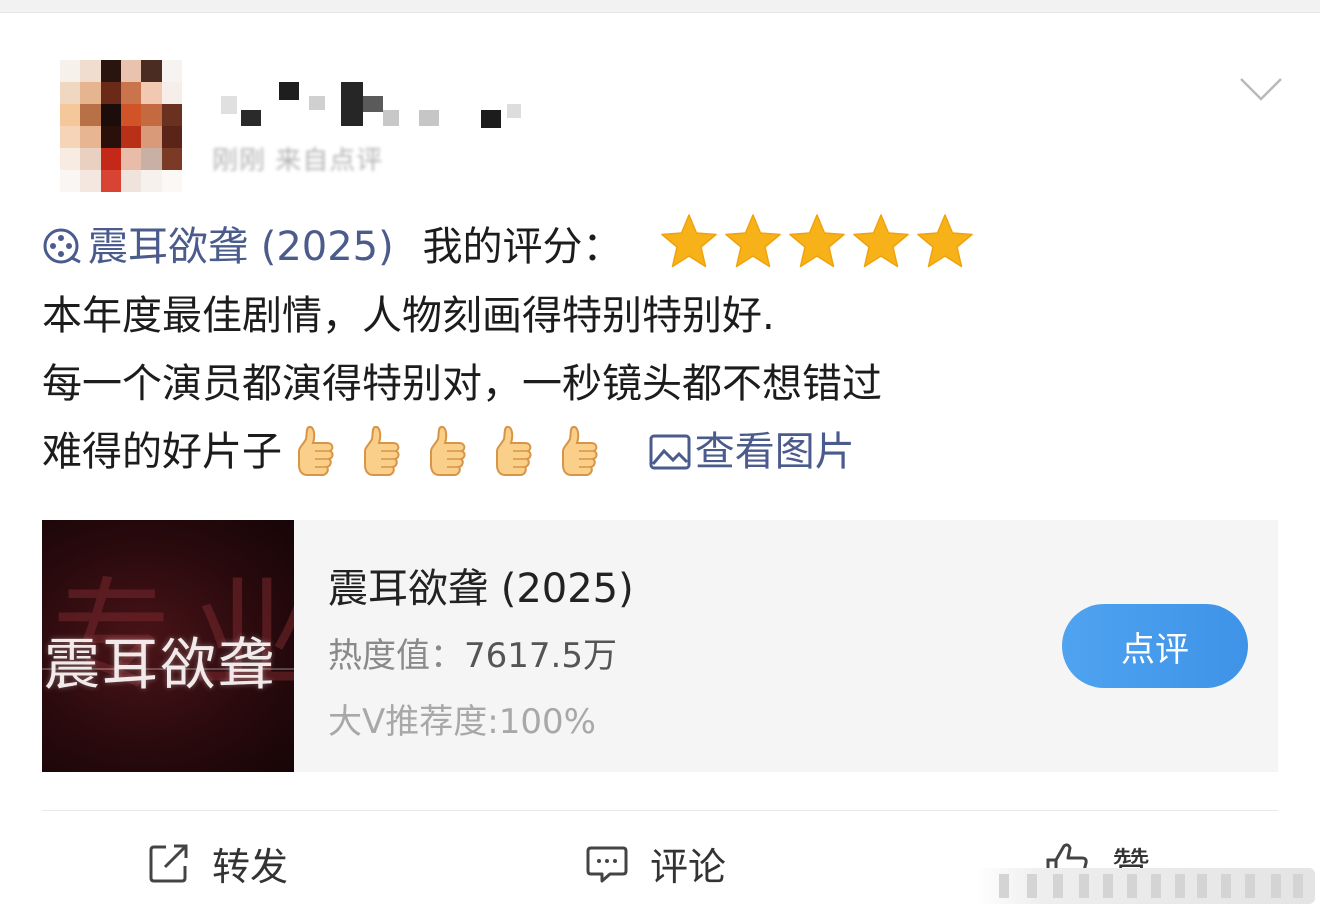 This screenshot has height=915, width=1320. What do you see at coordinates (168, 863) in the screenshot?
I see `repost-icon` at bounding box center [168, 863].